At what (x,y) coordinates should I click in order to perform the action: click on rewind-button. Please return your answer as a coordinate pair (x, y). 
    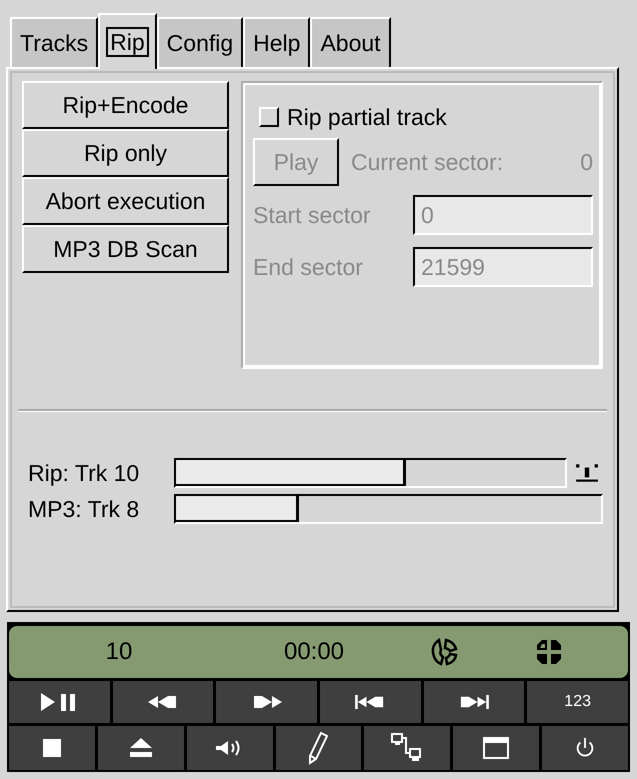
    Looking at the image, I should click on (163, 702).